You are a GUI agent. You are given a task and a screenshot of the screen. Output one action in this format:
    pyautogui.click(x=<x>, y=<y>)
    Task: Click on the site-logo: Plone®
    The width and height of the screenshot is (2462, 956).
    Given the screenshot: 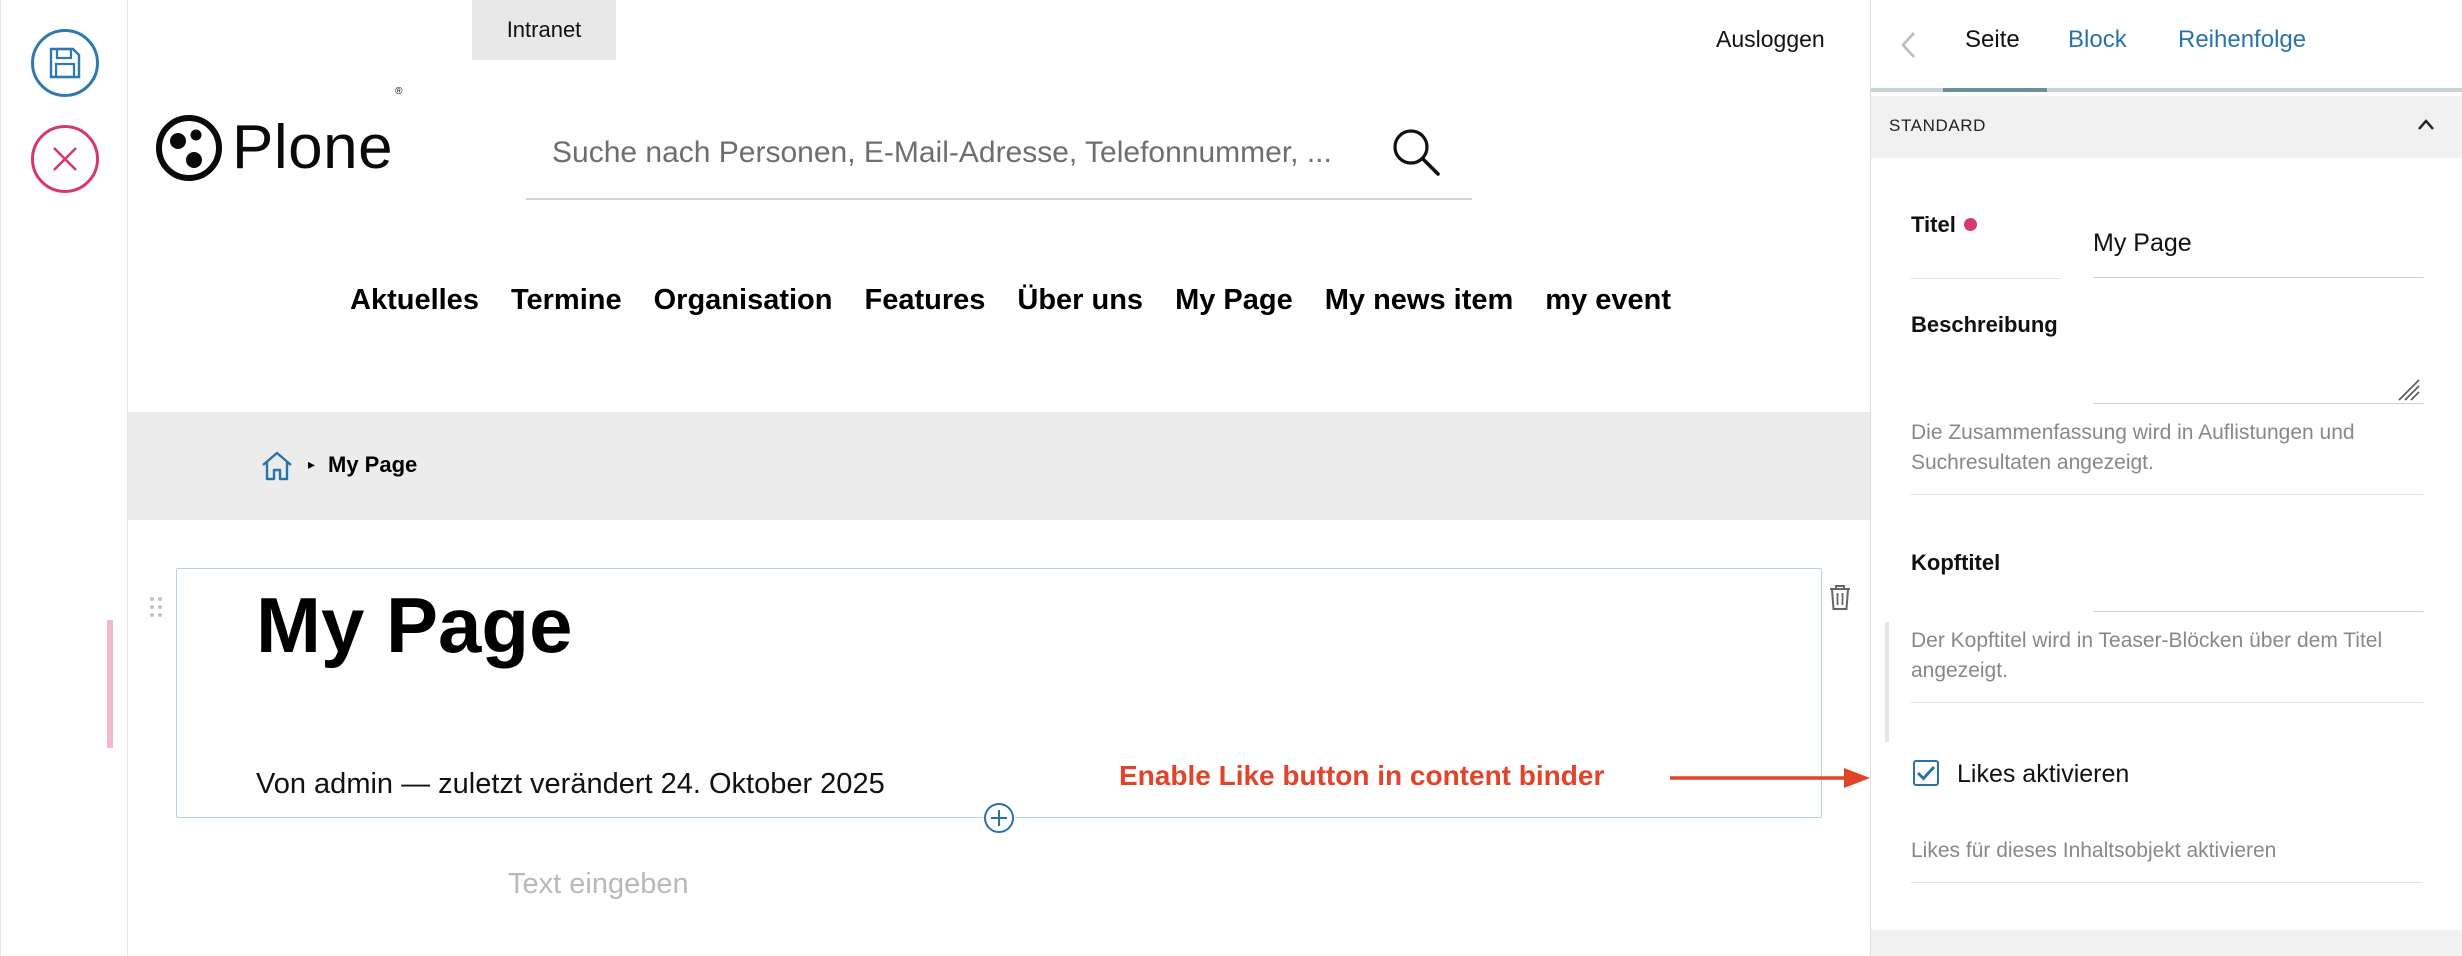 What is the action you would take?
    pyautogui.click(x=279, y=134)
    